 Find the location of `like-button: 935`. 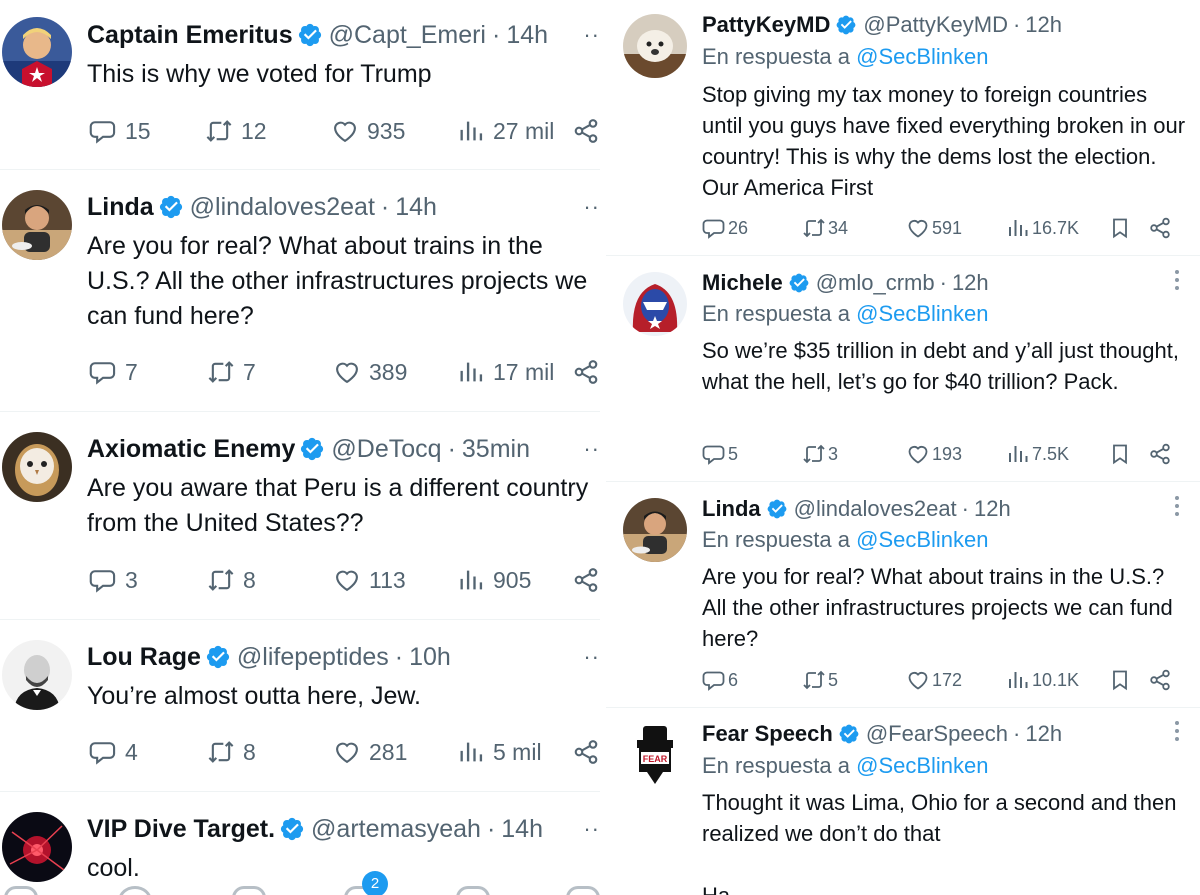

like-button: 935 is located at coordinates (368, 131).